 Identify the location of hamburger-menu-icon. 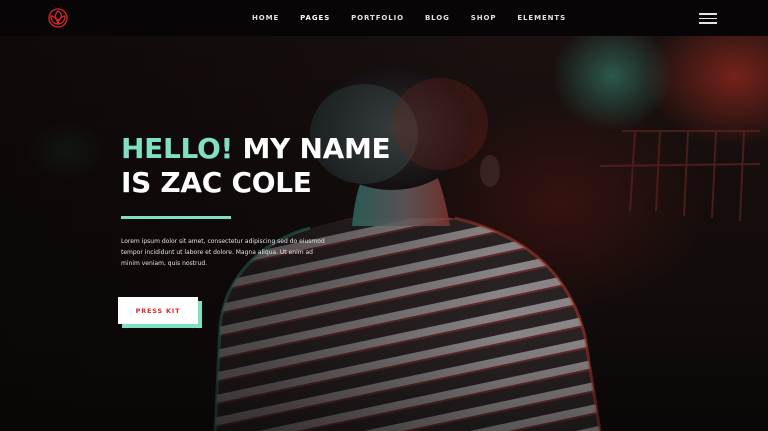
(708, 18).